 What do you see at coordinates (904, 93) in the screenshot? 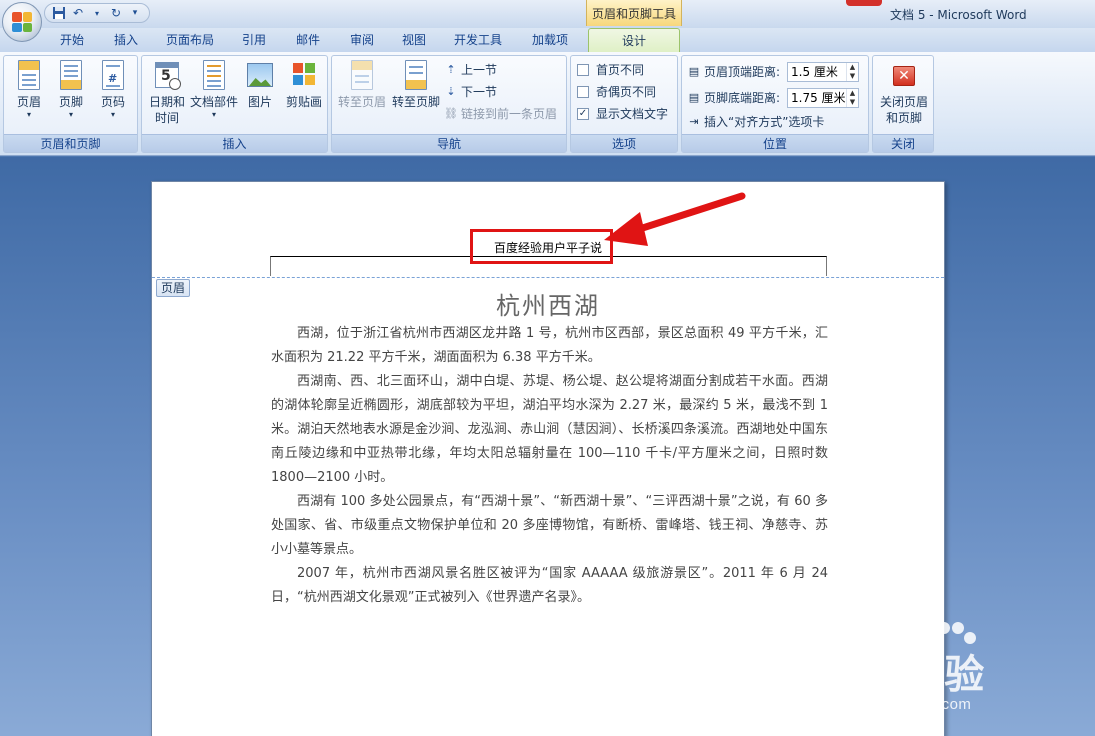
I see `close-header-footer-button: ✕ 关闭页眉 和页脚` at bounding box center [904, 93].